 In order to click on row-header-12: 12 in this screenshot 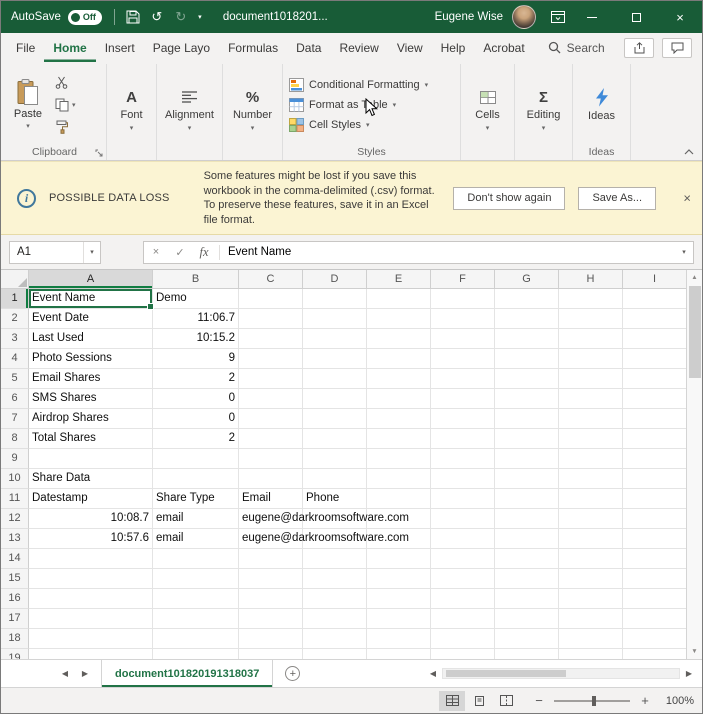, I will do `click(15, 519)`.